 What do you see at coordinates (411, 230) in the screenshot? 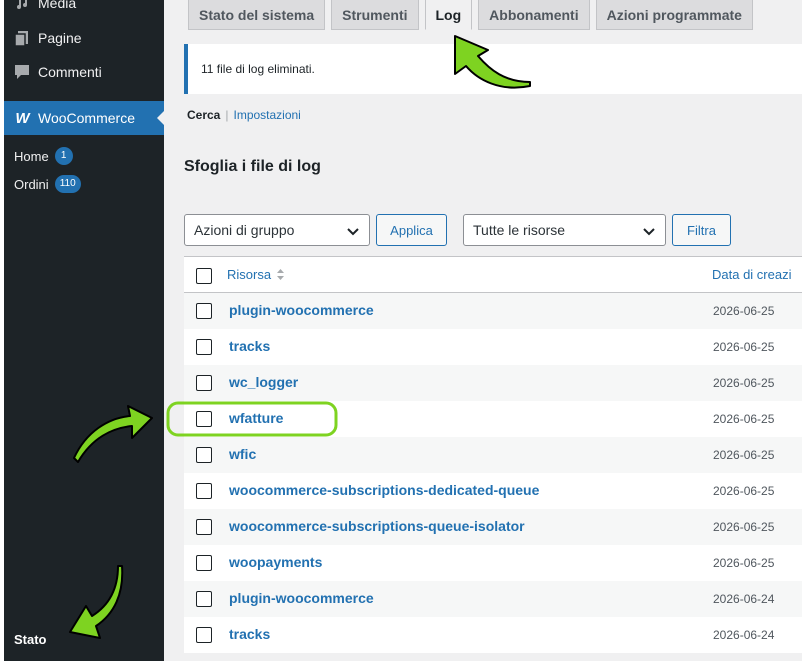
I see `apply-button: Applica` at bounding box center [411, 230].